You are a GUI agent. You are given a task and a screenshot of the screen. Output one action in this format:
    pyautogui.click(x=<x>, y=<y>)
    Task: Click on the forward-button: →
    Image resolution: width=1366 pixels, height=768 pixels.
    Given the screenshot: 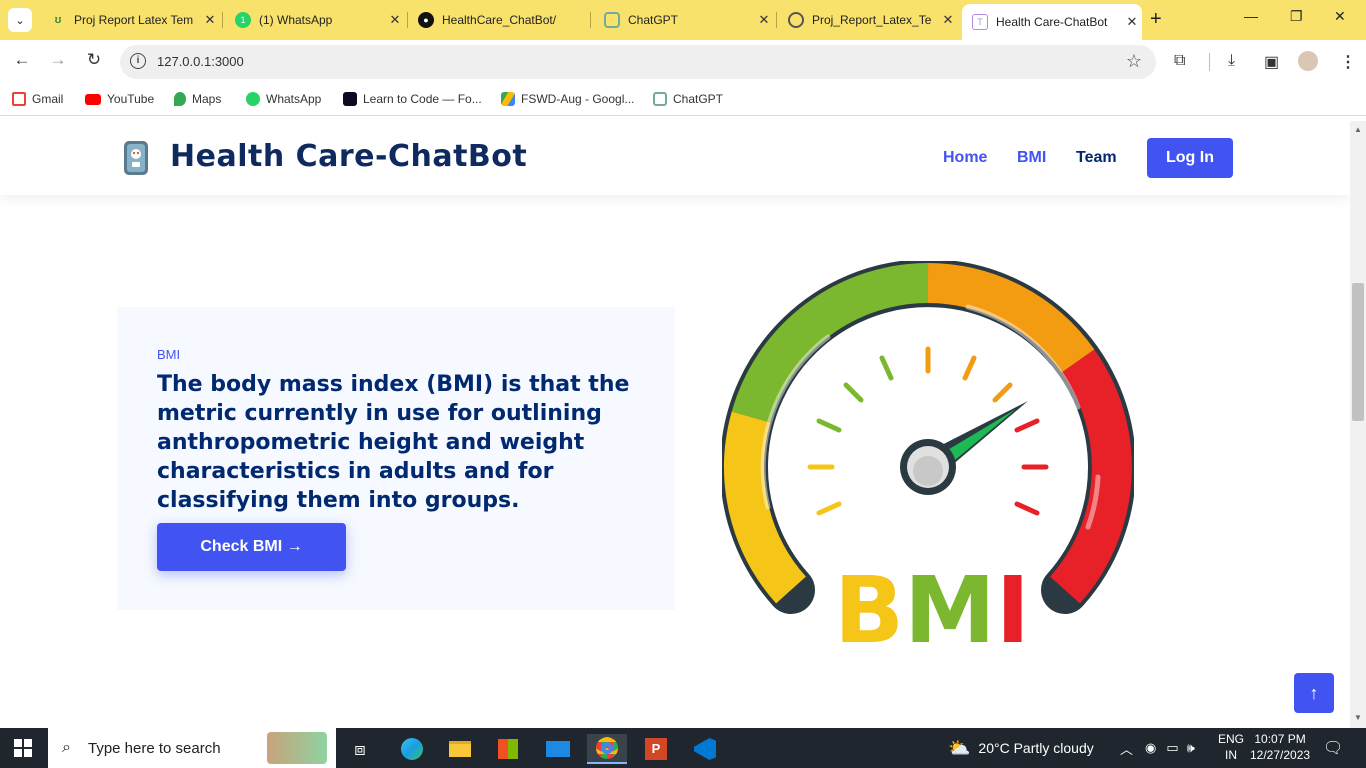 What is the action you would take?
    pyautogui.click(x=58, y=60)
    